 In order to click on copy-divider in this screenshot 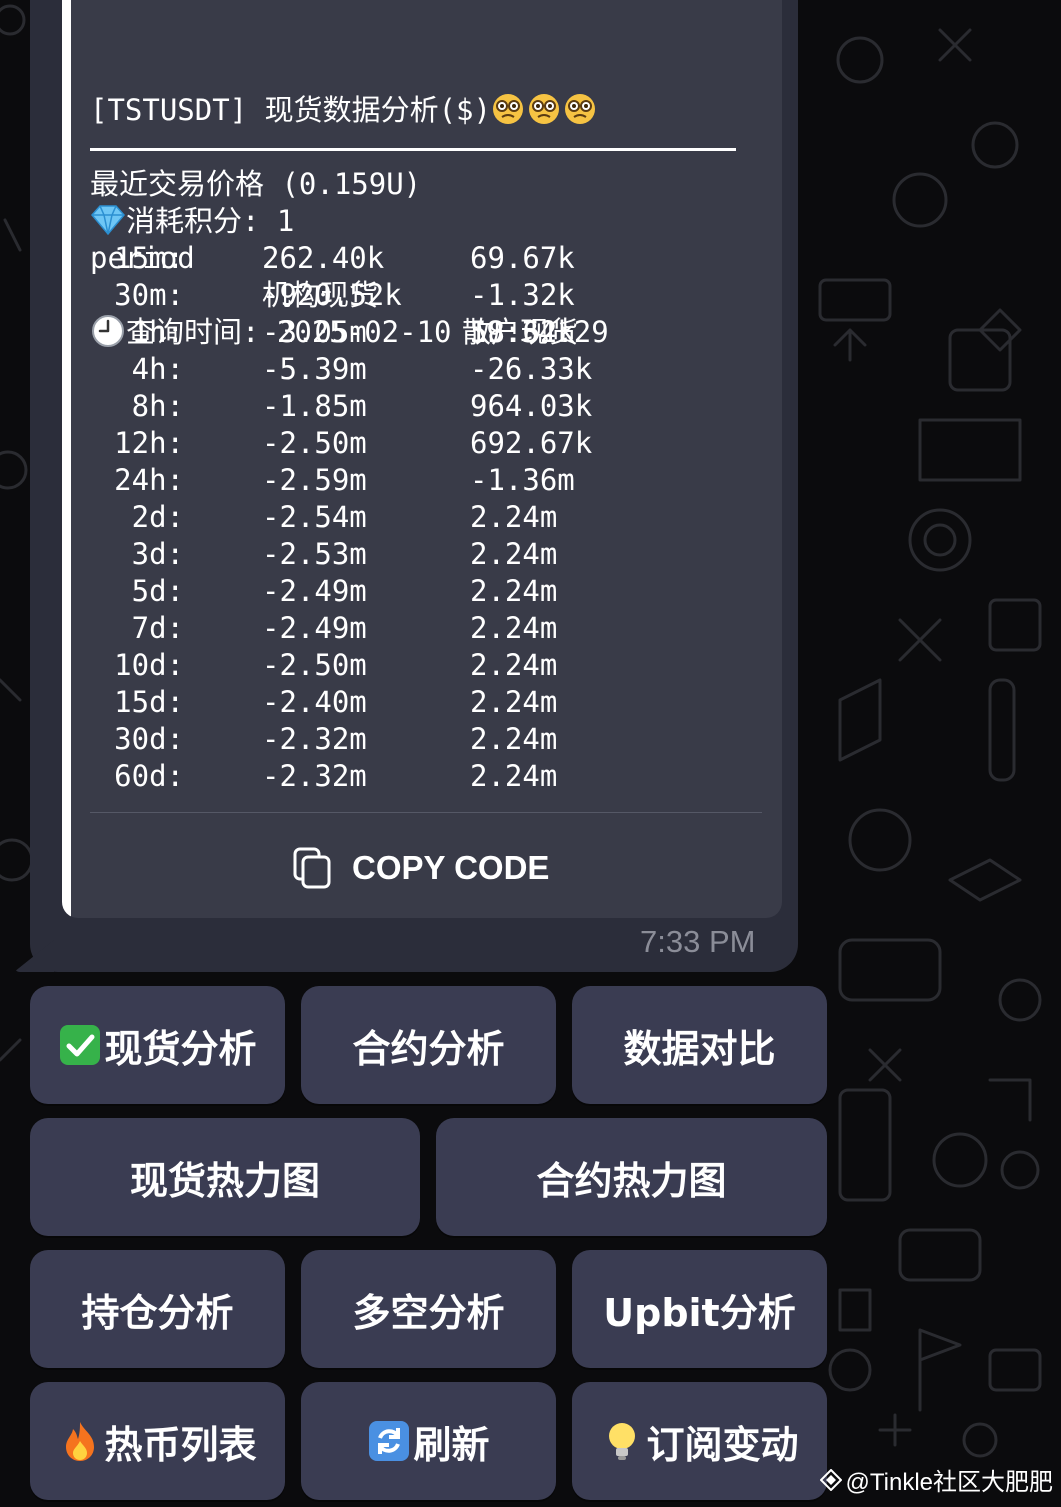, I will do `click(426, 812)`.